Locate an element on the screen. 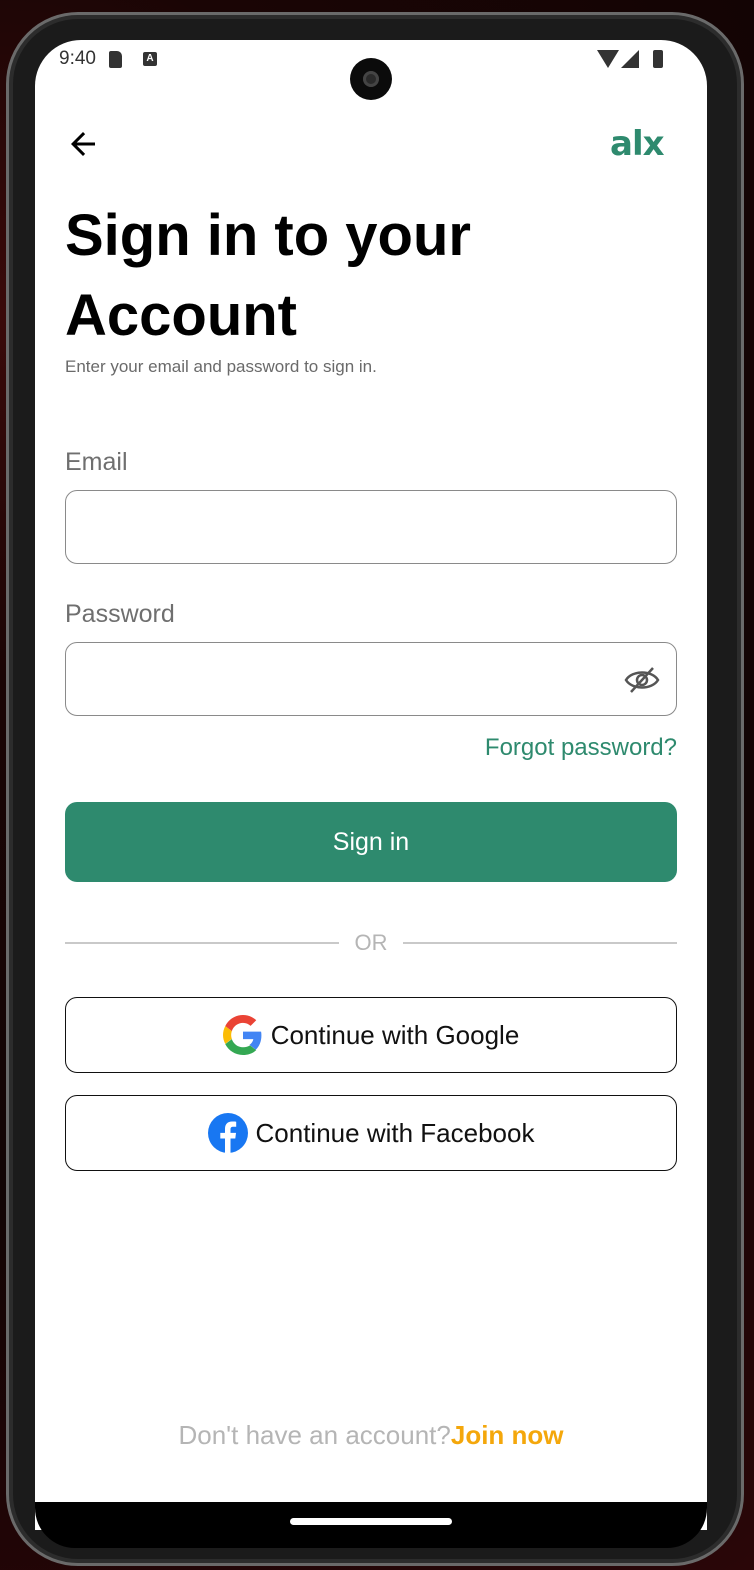 This screenshot has height=1570, width=754. signal-icon is located at coordinates (630, 59).